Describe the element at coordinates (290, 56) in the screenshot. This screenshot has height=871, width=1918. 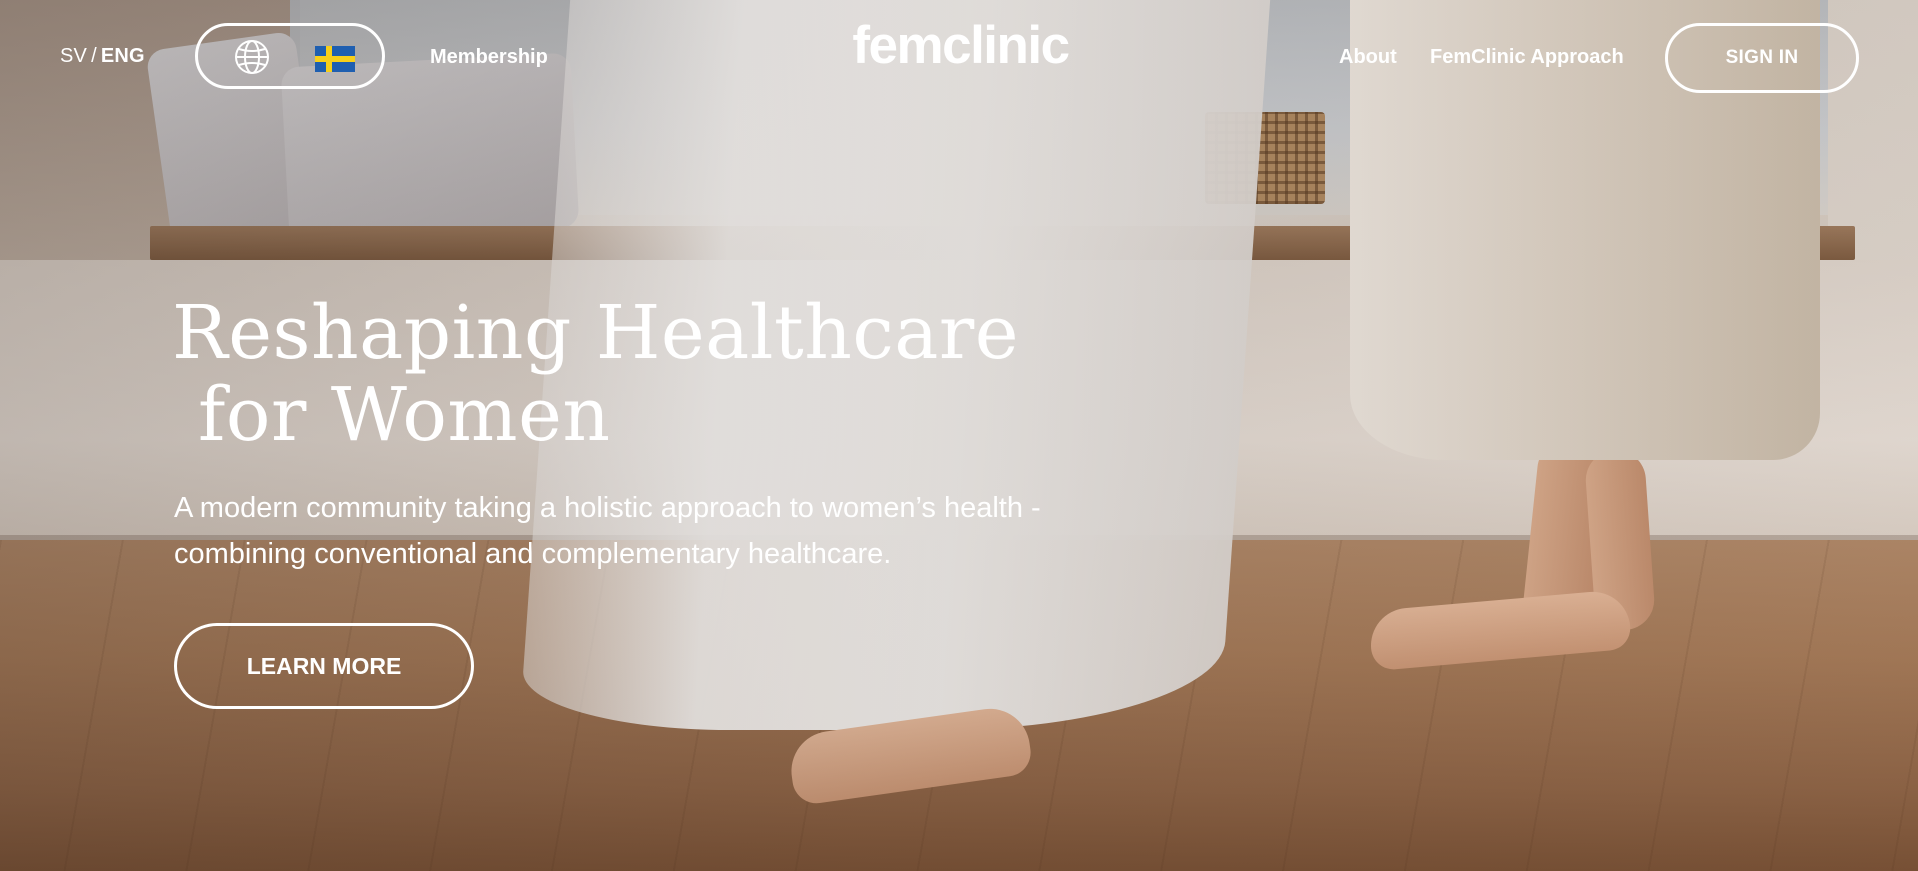
I see `locale-selector-button` at that location.